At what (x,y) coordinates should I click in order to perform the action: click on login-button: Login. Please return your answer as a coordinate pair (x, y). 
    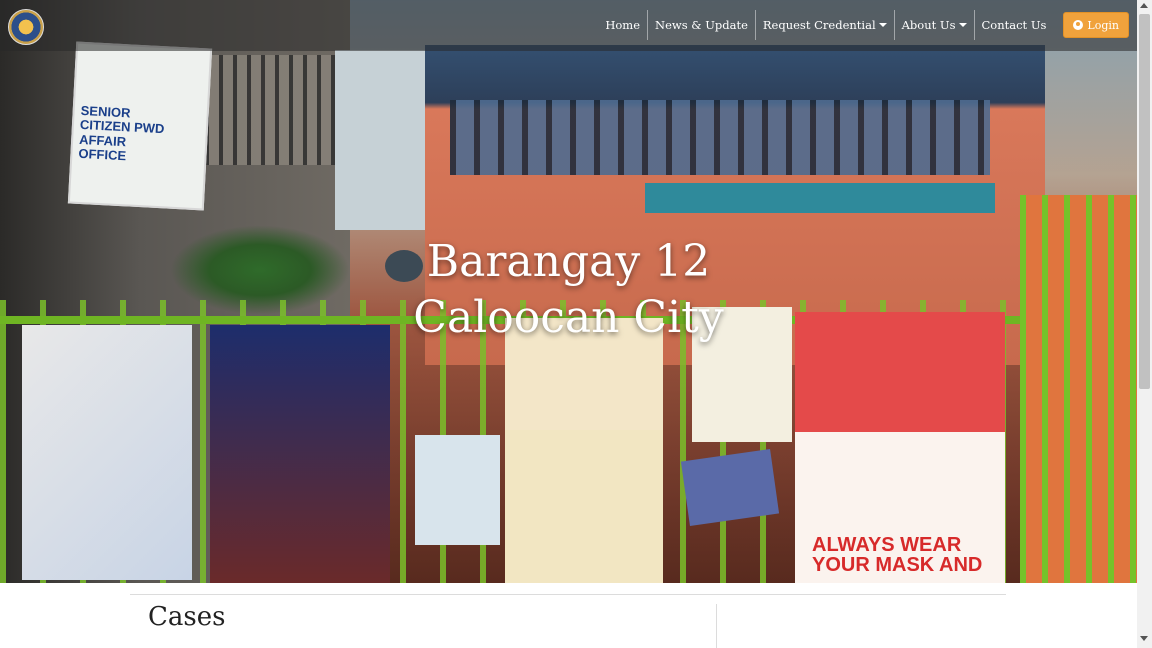
    Looking at the image, I should click on (1096, 25).